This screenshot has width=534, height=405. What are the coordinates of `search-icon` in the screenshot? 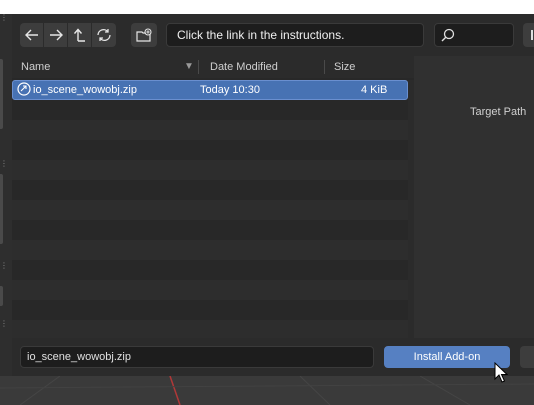 It's located at (448, 35).